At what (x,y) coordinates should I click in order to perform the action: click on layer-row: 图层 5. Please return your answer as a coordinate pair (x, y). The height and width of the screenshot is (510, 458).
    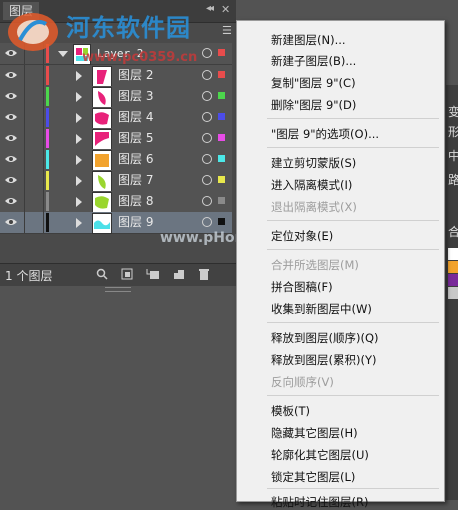
    Looking at the image, I should click on (116, 139).